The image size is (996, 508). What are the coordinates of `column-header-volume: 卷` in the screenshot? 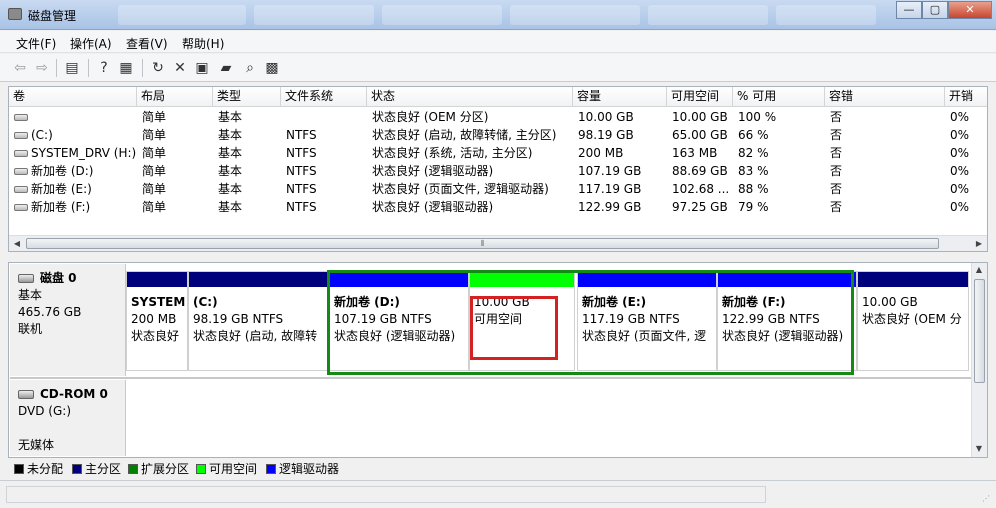 It's located at (73, 97).